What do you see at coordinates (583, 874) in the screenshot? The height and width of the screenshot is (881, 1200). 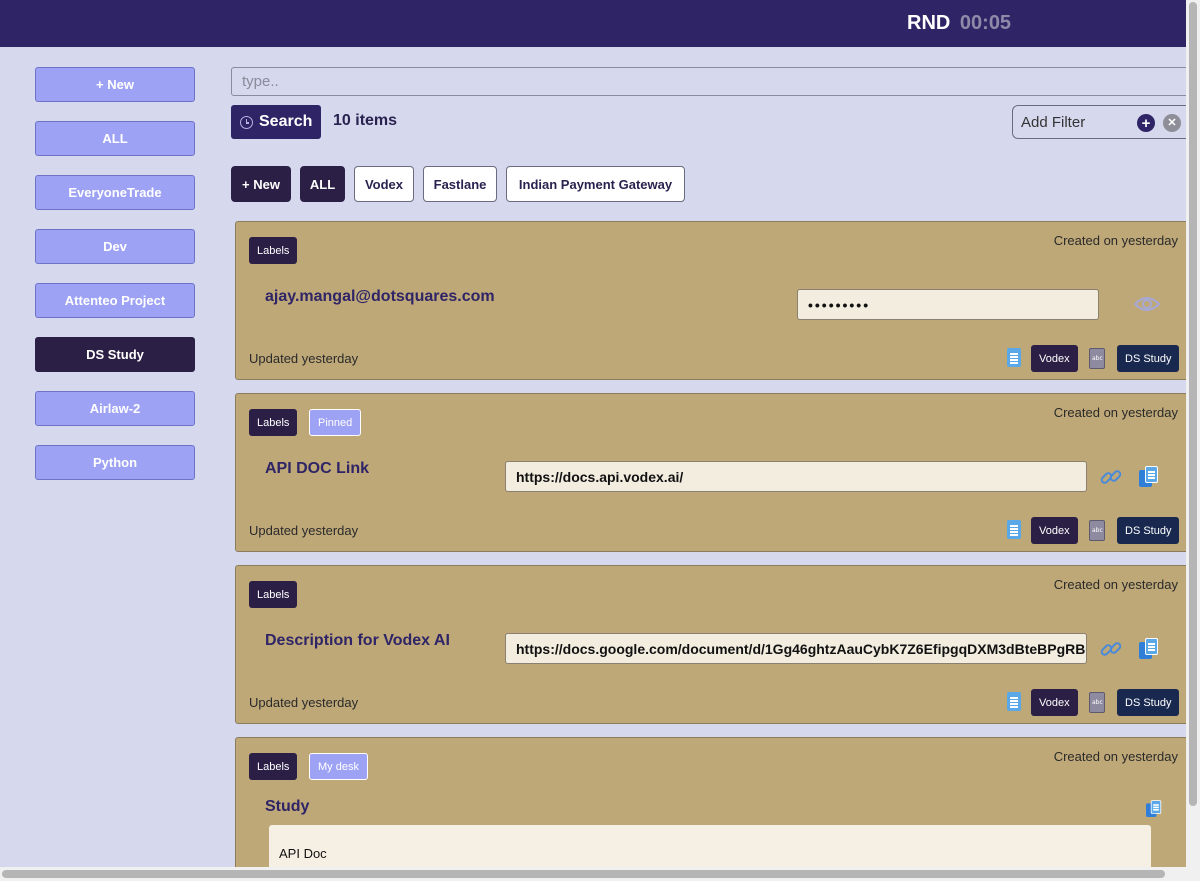 I see `horizontal-scrollbar-thumb` at bounding box center [583, 874].